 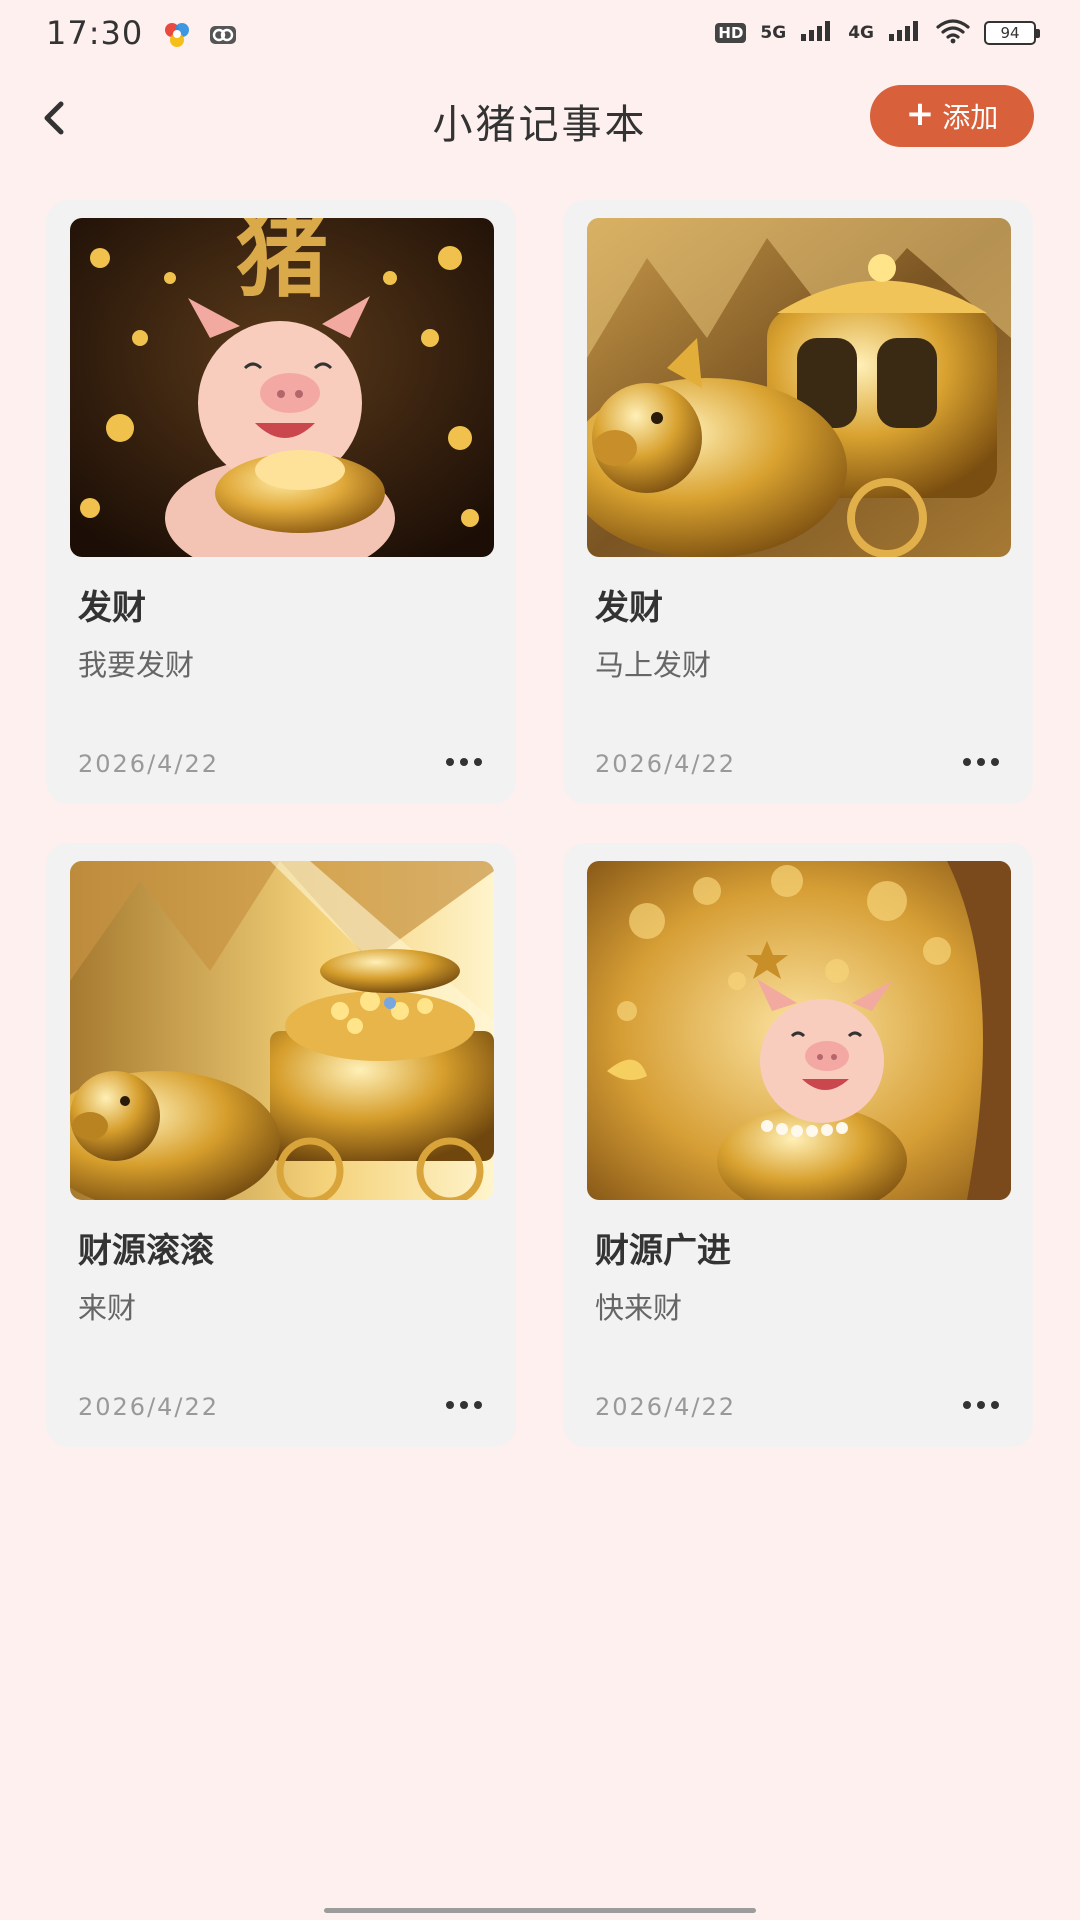 What do you see at coordinates (107, 1308) in the screenshot?
I see `note-description: 来财` at bounding box center [107, 1308].